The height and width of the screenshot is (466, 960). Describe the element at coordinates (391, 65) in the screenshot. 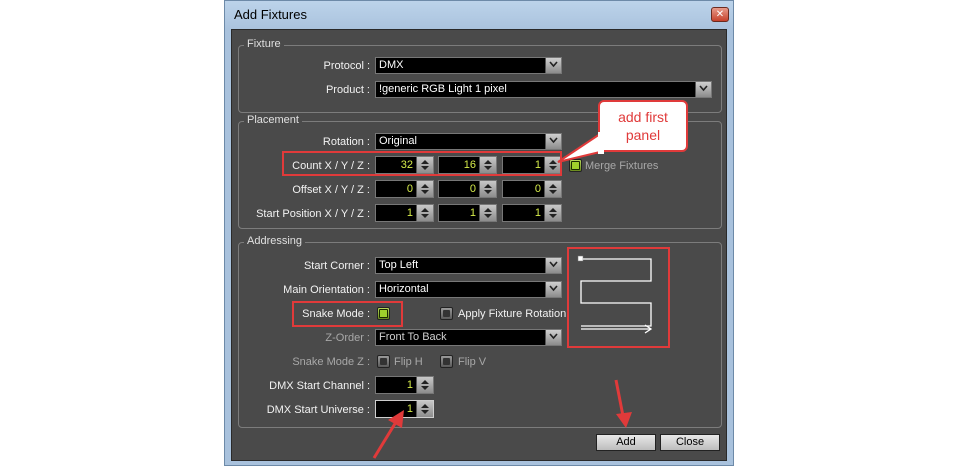

I see `protocol-value: DMX` at that location.